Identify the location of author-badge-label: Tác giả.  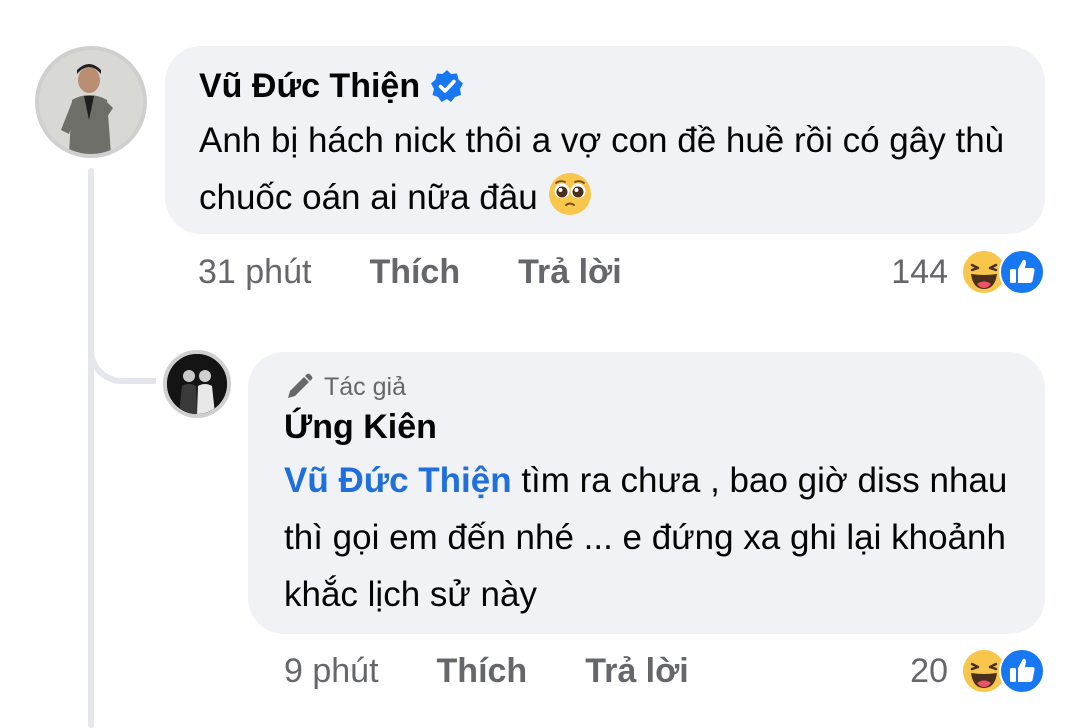
(365, 387).